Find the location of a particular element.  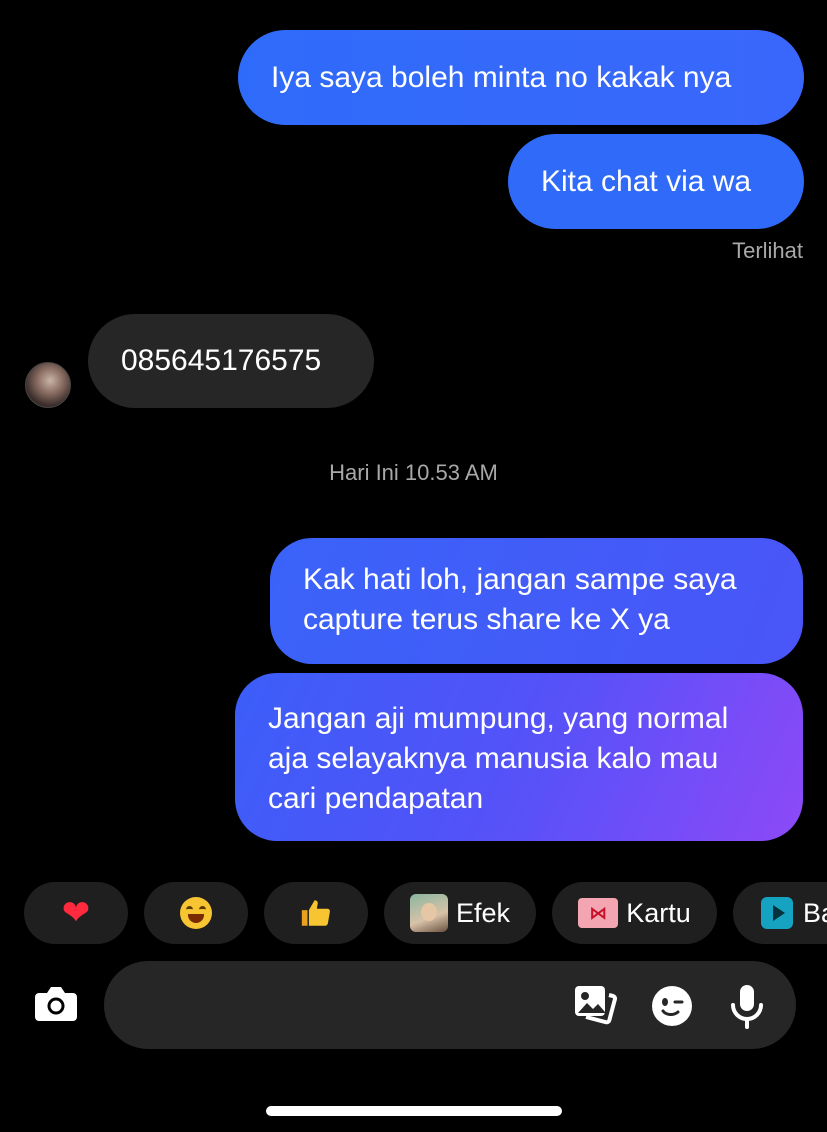

effect-thumbnail-icon is located at coordinates (428, 913).